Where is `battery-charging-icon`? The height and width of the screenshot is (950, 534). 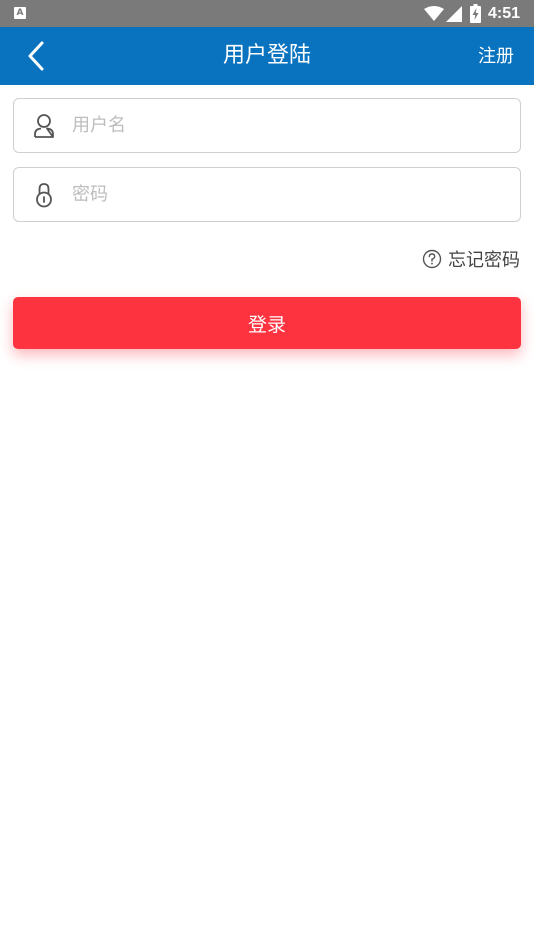 battery-charging-icon is located at coordinates (475, 13).